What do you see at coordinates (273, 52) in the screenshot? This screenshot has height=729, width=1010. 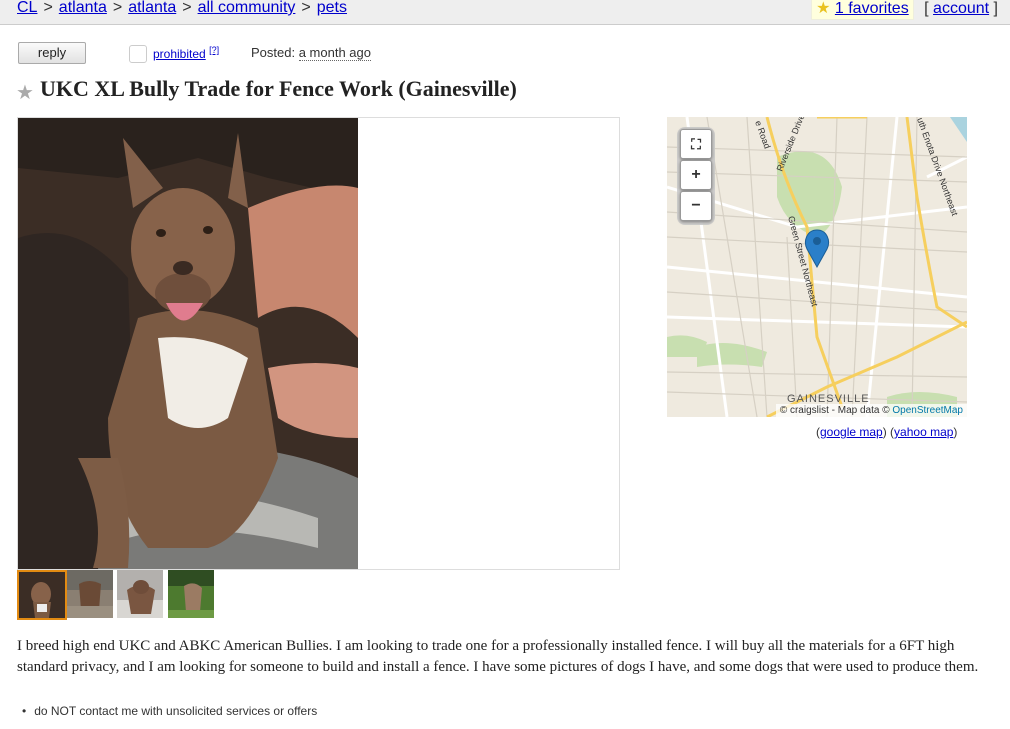 I see `posted-label: Posted:` at bounding box center [273, 52].